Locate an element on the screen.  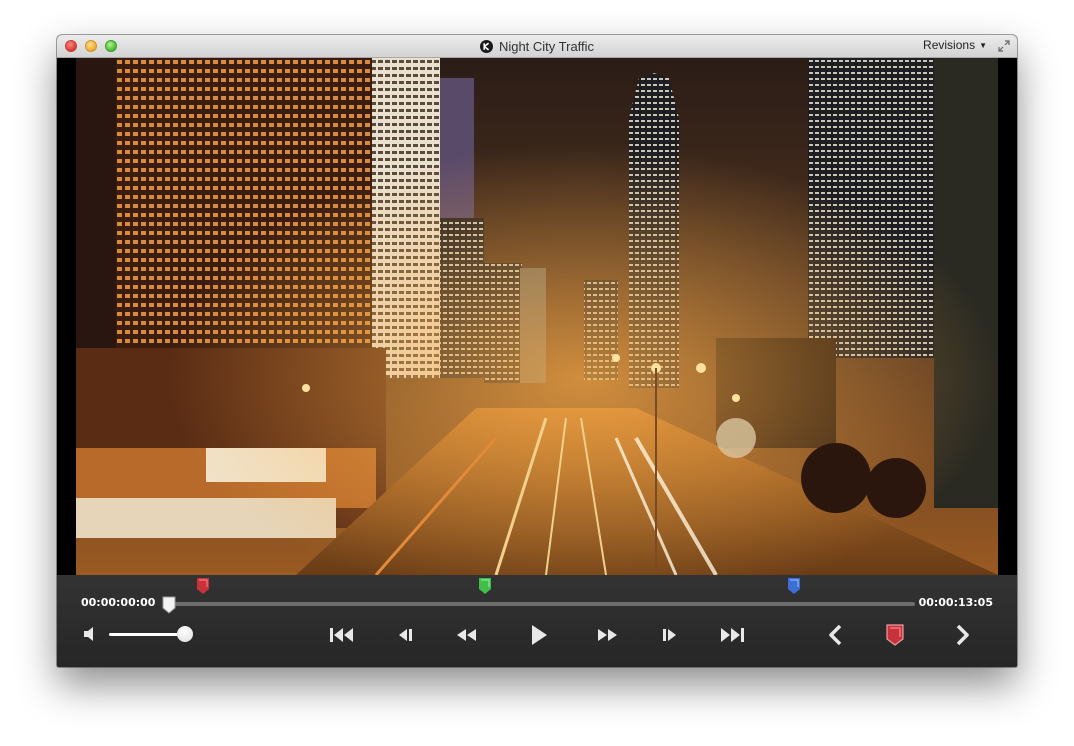
skip-to-end-icon is located at coordinates (732, 635).